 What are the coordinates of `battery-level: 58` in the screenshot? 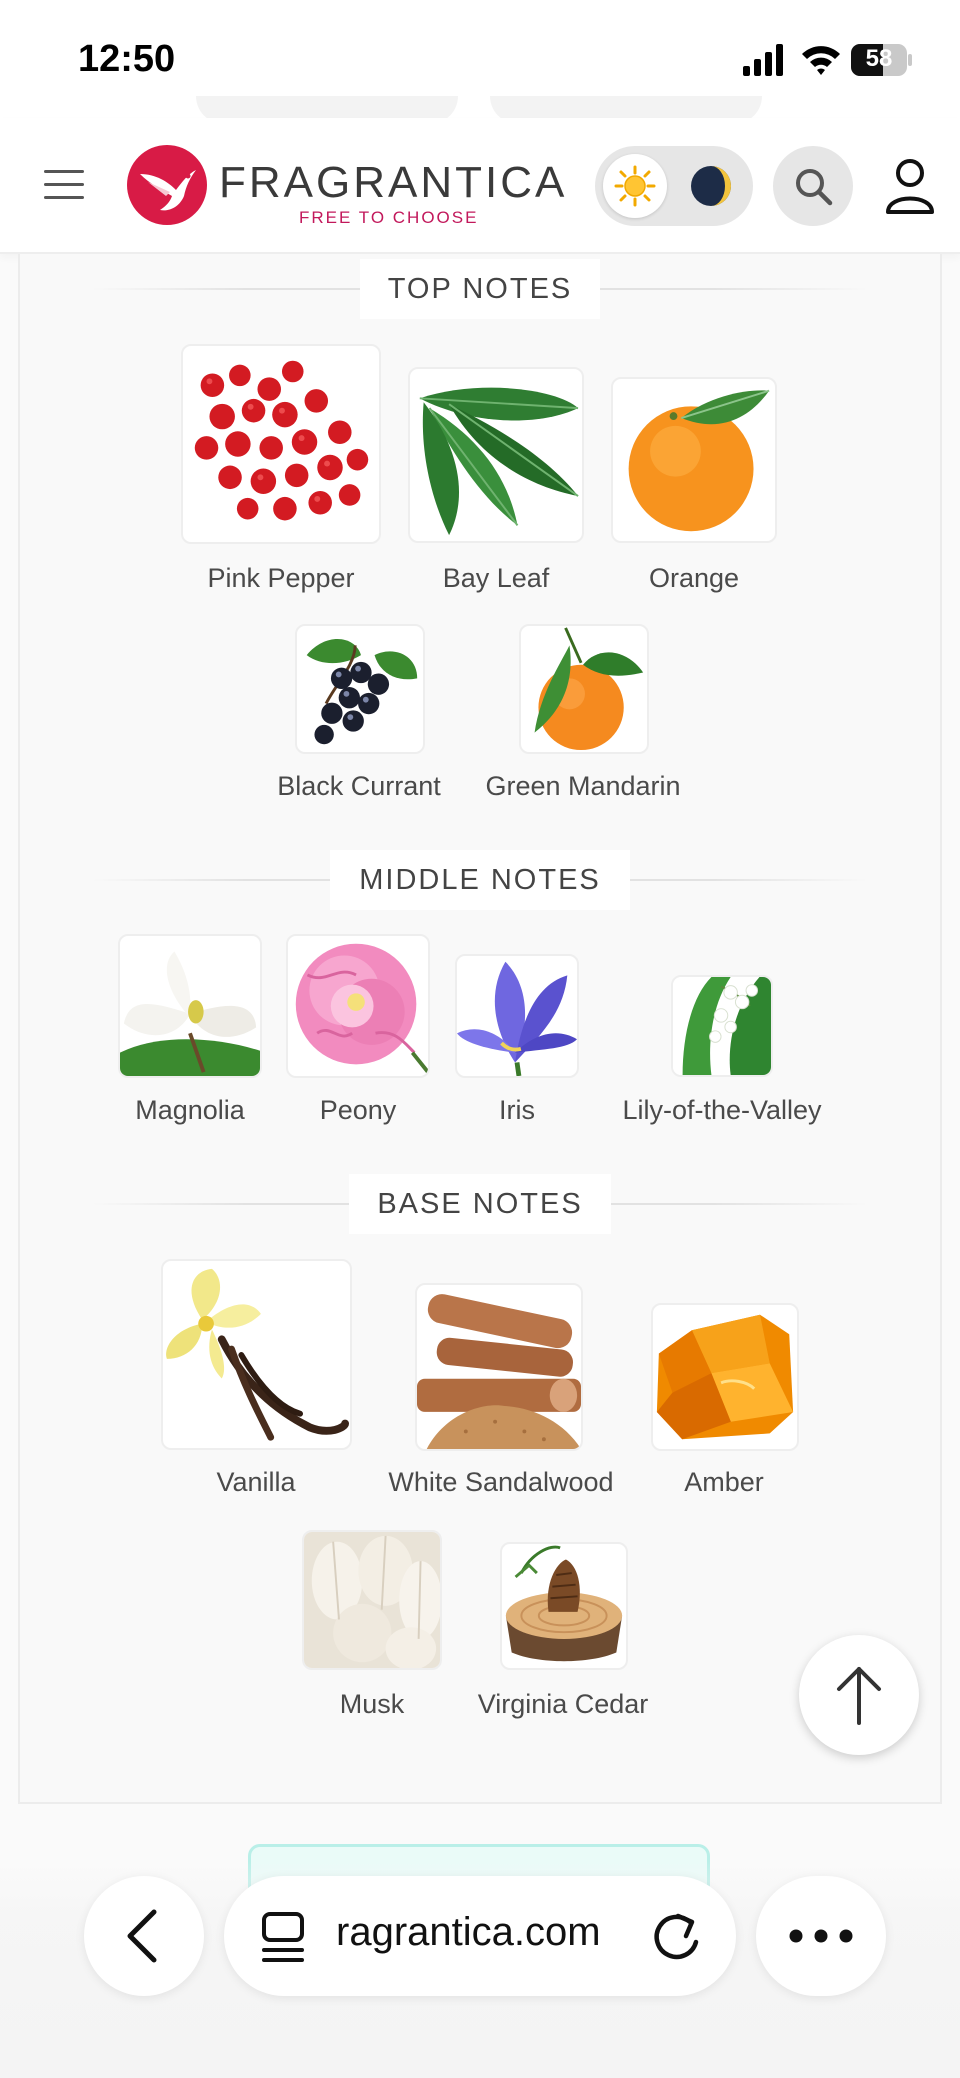 It's located at (879, 58).